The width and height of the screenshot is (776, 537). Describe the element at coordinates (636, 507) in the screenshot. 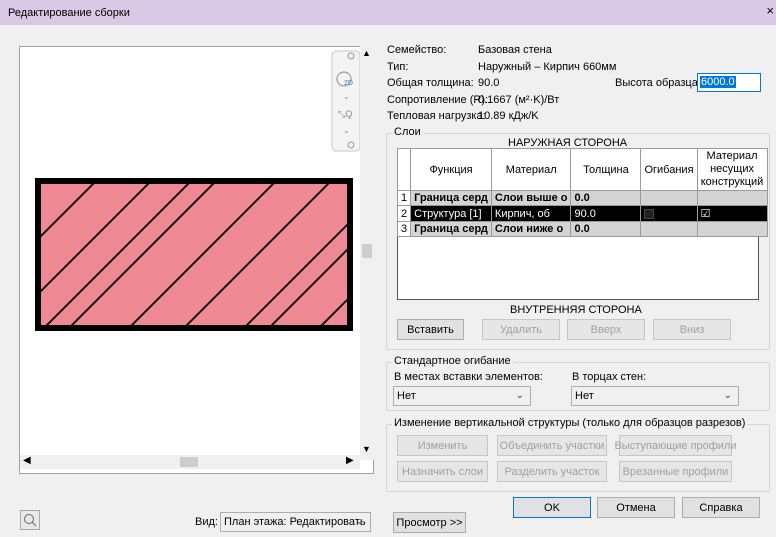

I see `cancel-button: Отмена` at that location.